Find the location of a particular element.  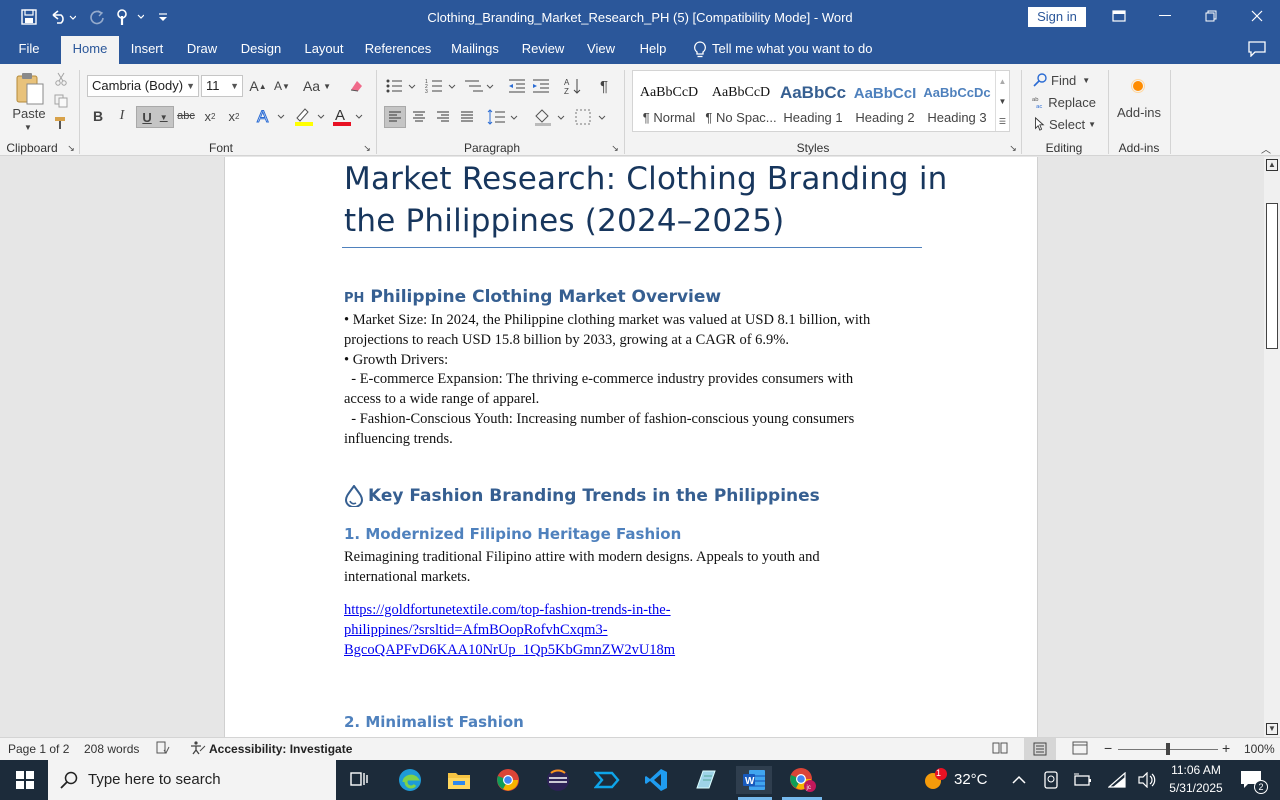

font-color-icon: A is located at coordinates (347, 116).